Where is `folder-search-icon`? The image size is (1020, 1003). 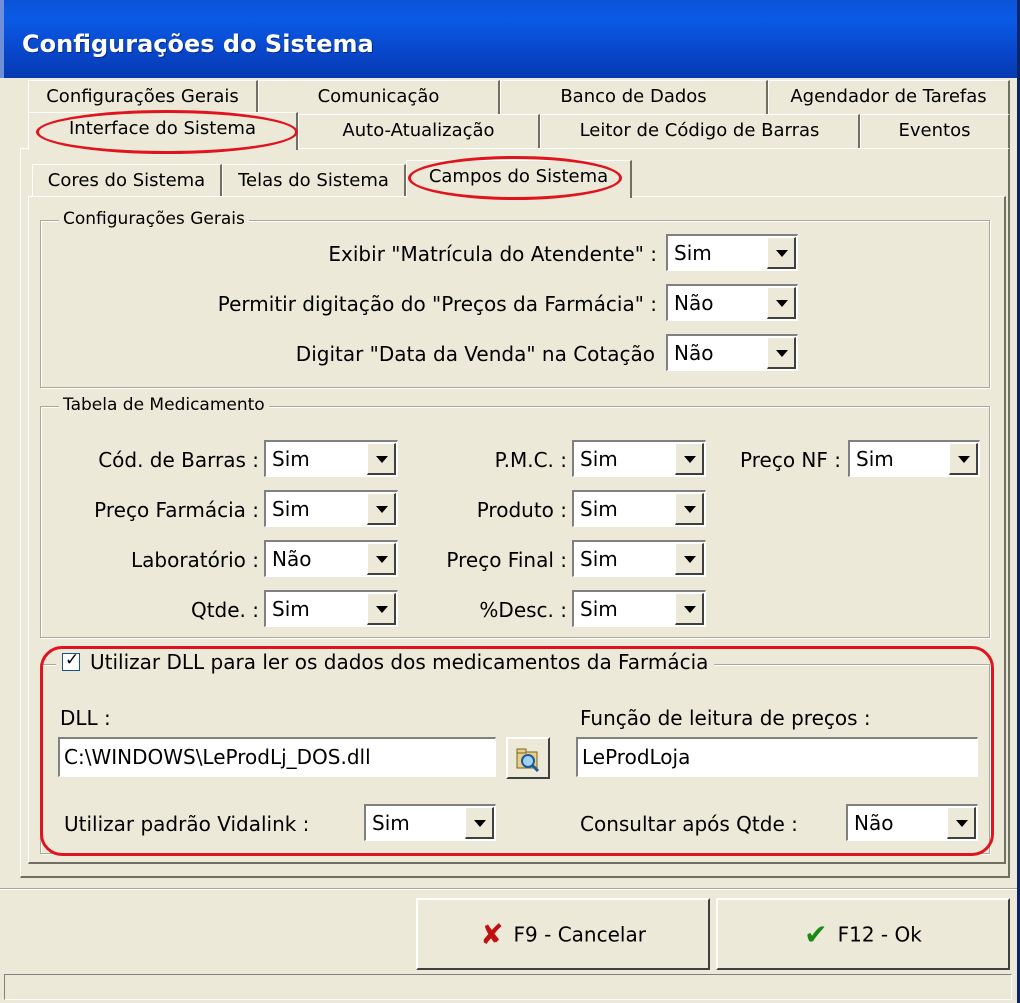 folder-search-icon is located at coordinates (528, 760).